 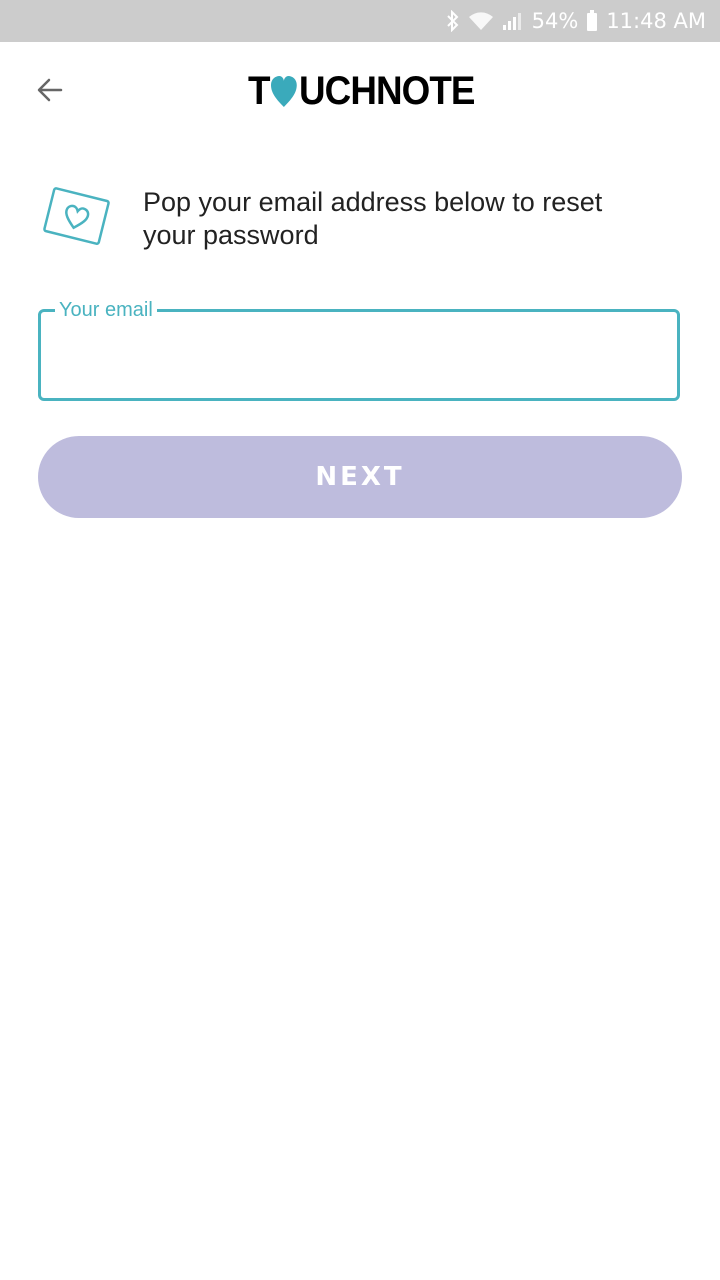 What do you see at coordinates (592, 21) in the screenshot?
I see `battery-icon` at bounding box center [592, 21].